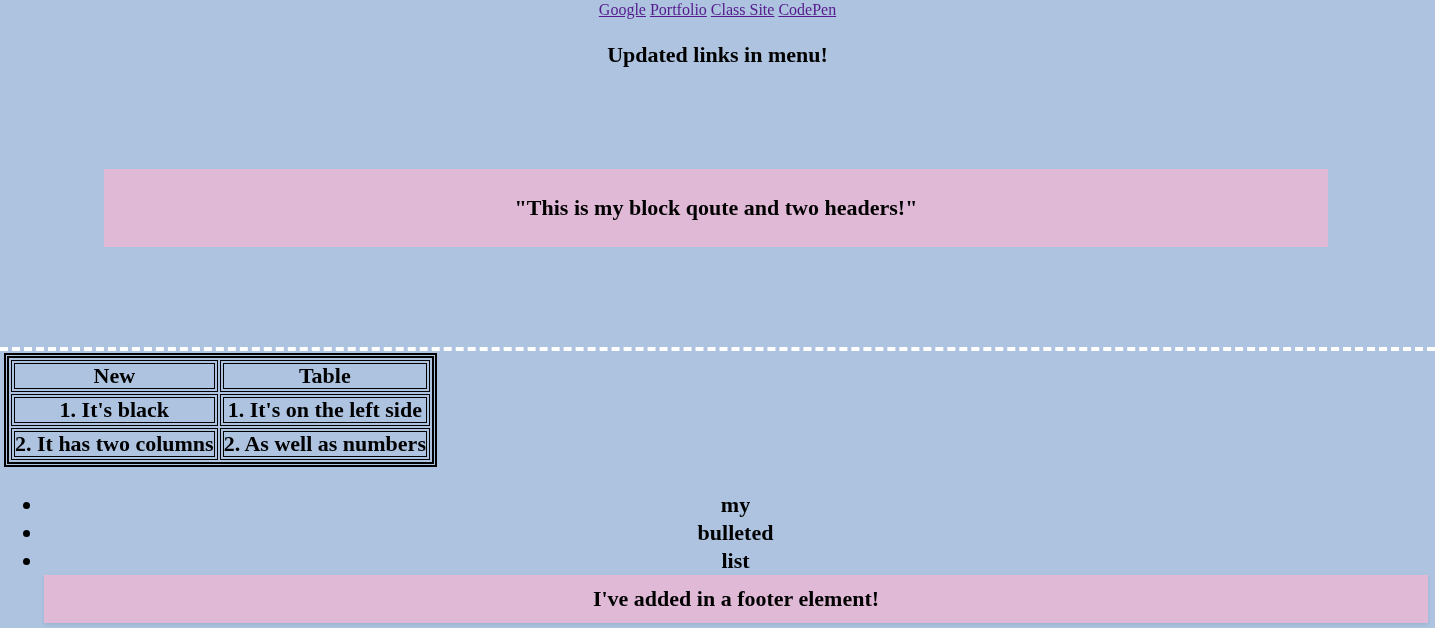  I want to click on nav-link: Class Site, so click(742, 9).